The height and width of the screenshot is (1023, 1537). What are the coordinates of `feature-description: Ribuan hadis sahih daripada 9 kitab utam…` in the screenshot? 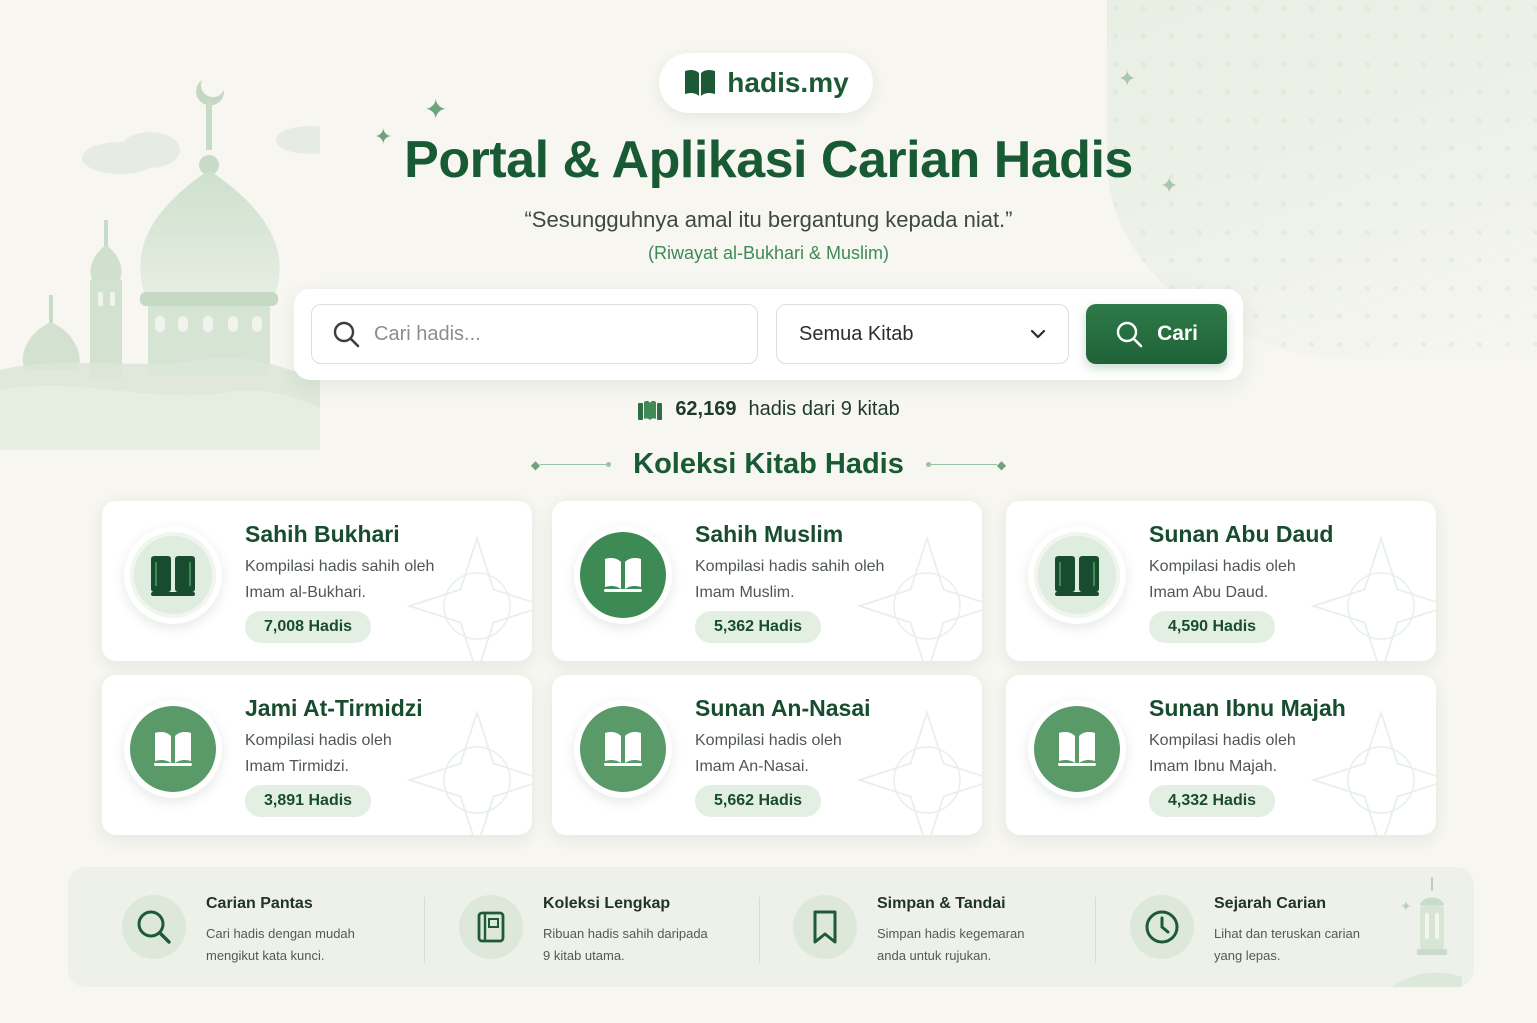 It's located at (643, 945).